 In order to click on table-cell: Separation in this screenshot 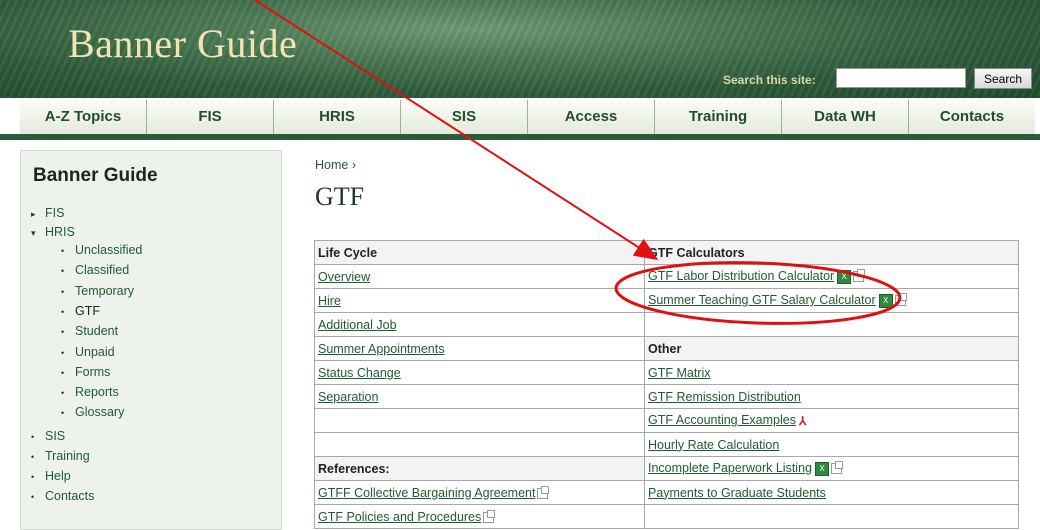, I will do `click(479, 396)`.